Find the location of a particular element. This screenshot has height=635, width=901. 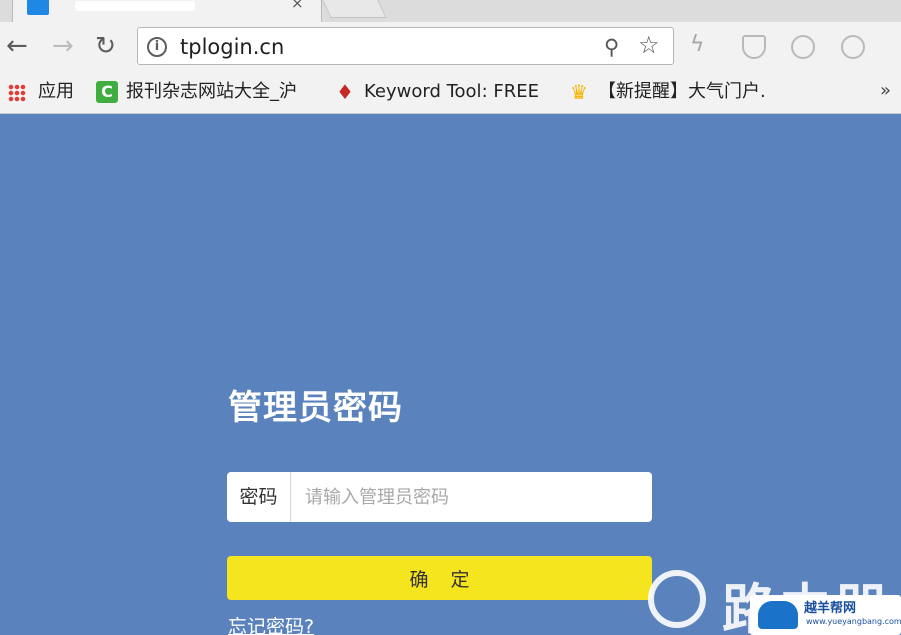

bookmark-item: C 报刊杂志网站大全_沪 is located at coordinates (196, 92).